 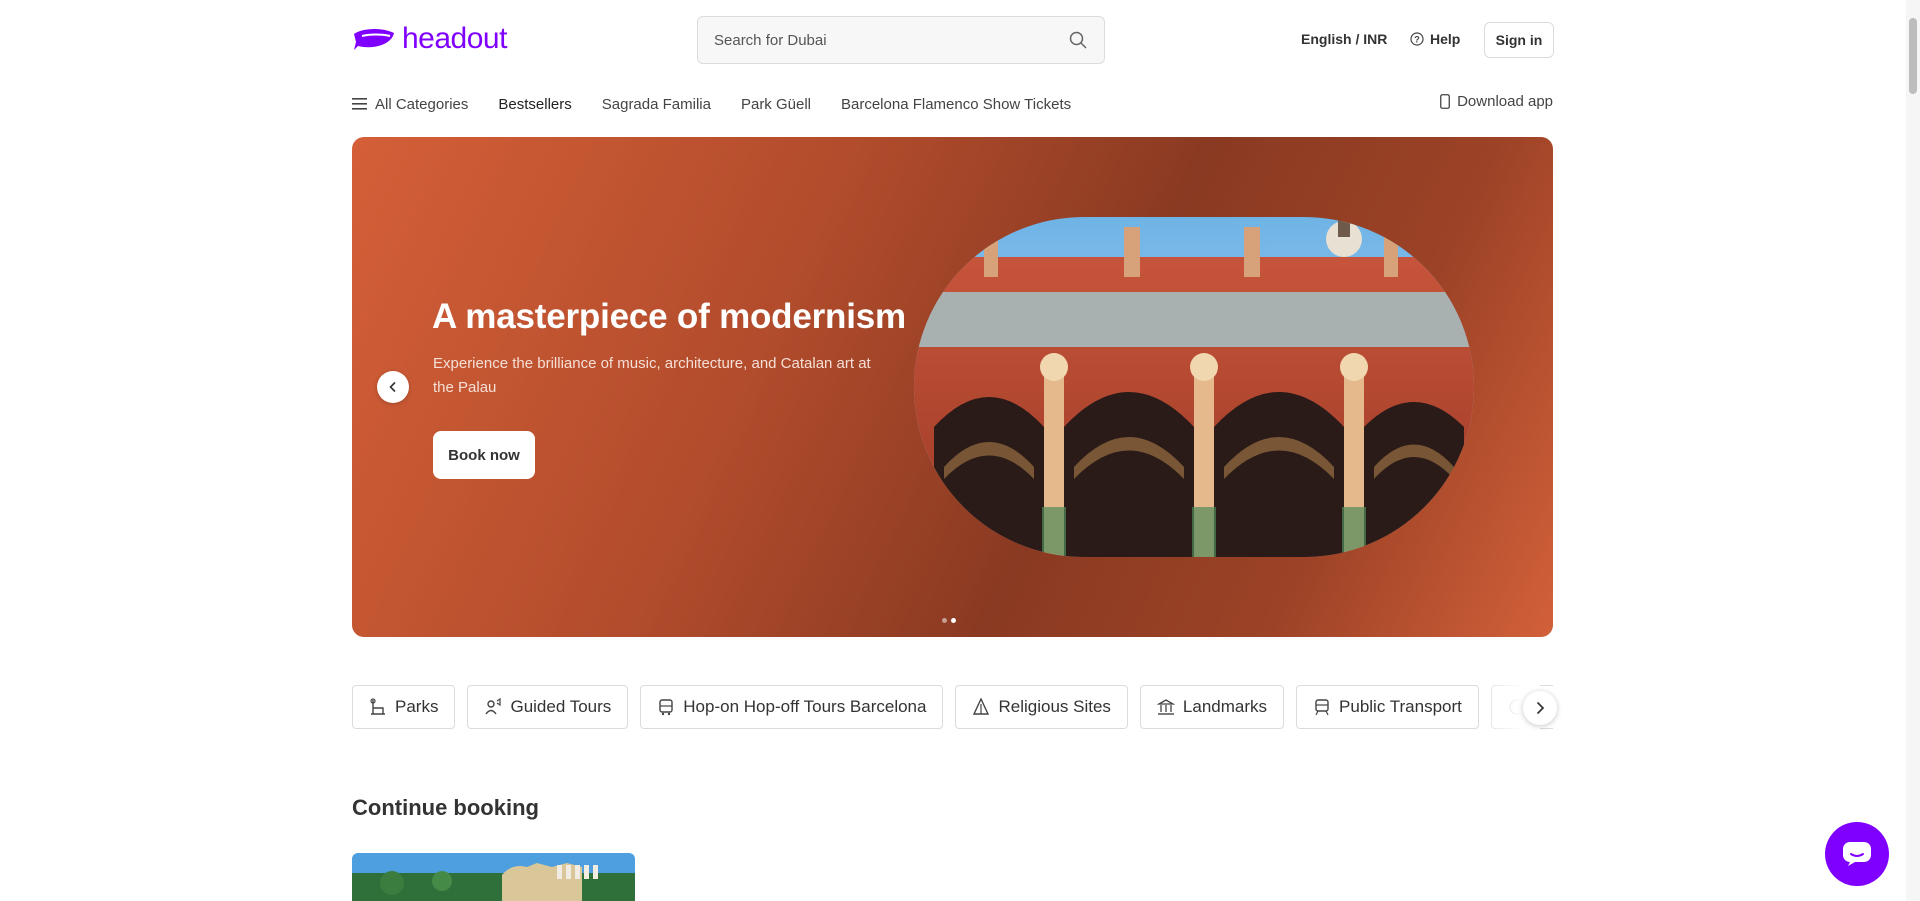 What do you see at coordinates (949, 620) in the screenshot?
I see `carousel-dots` at bounding box center [949, 620].